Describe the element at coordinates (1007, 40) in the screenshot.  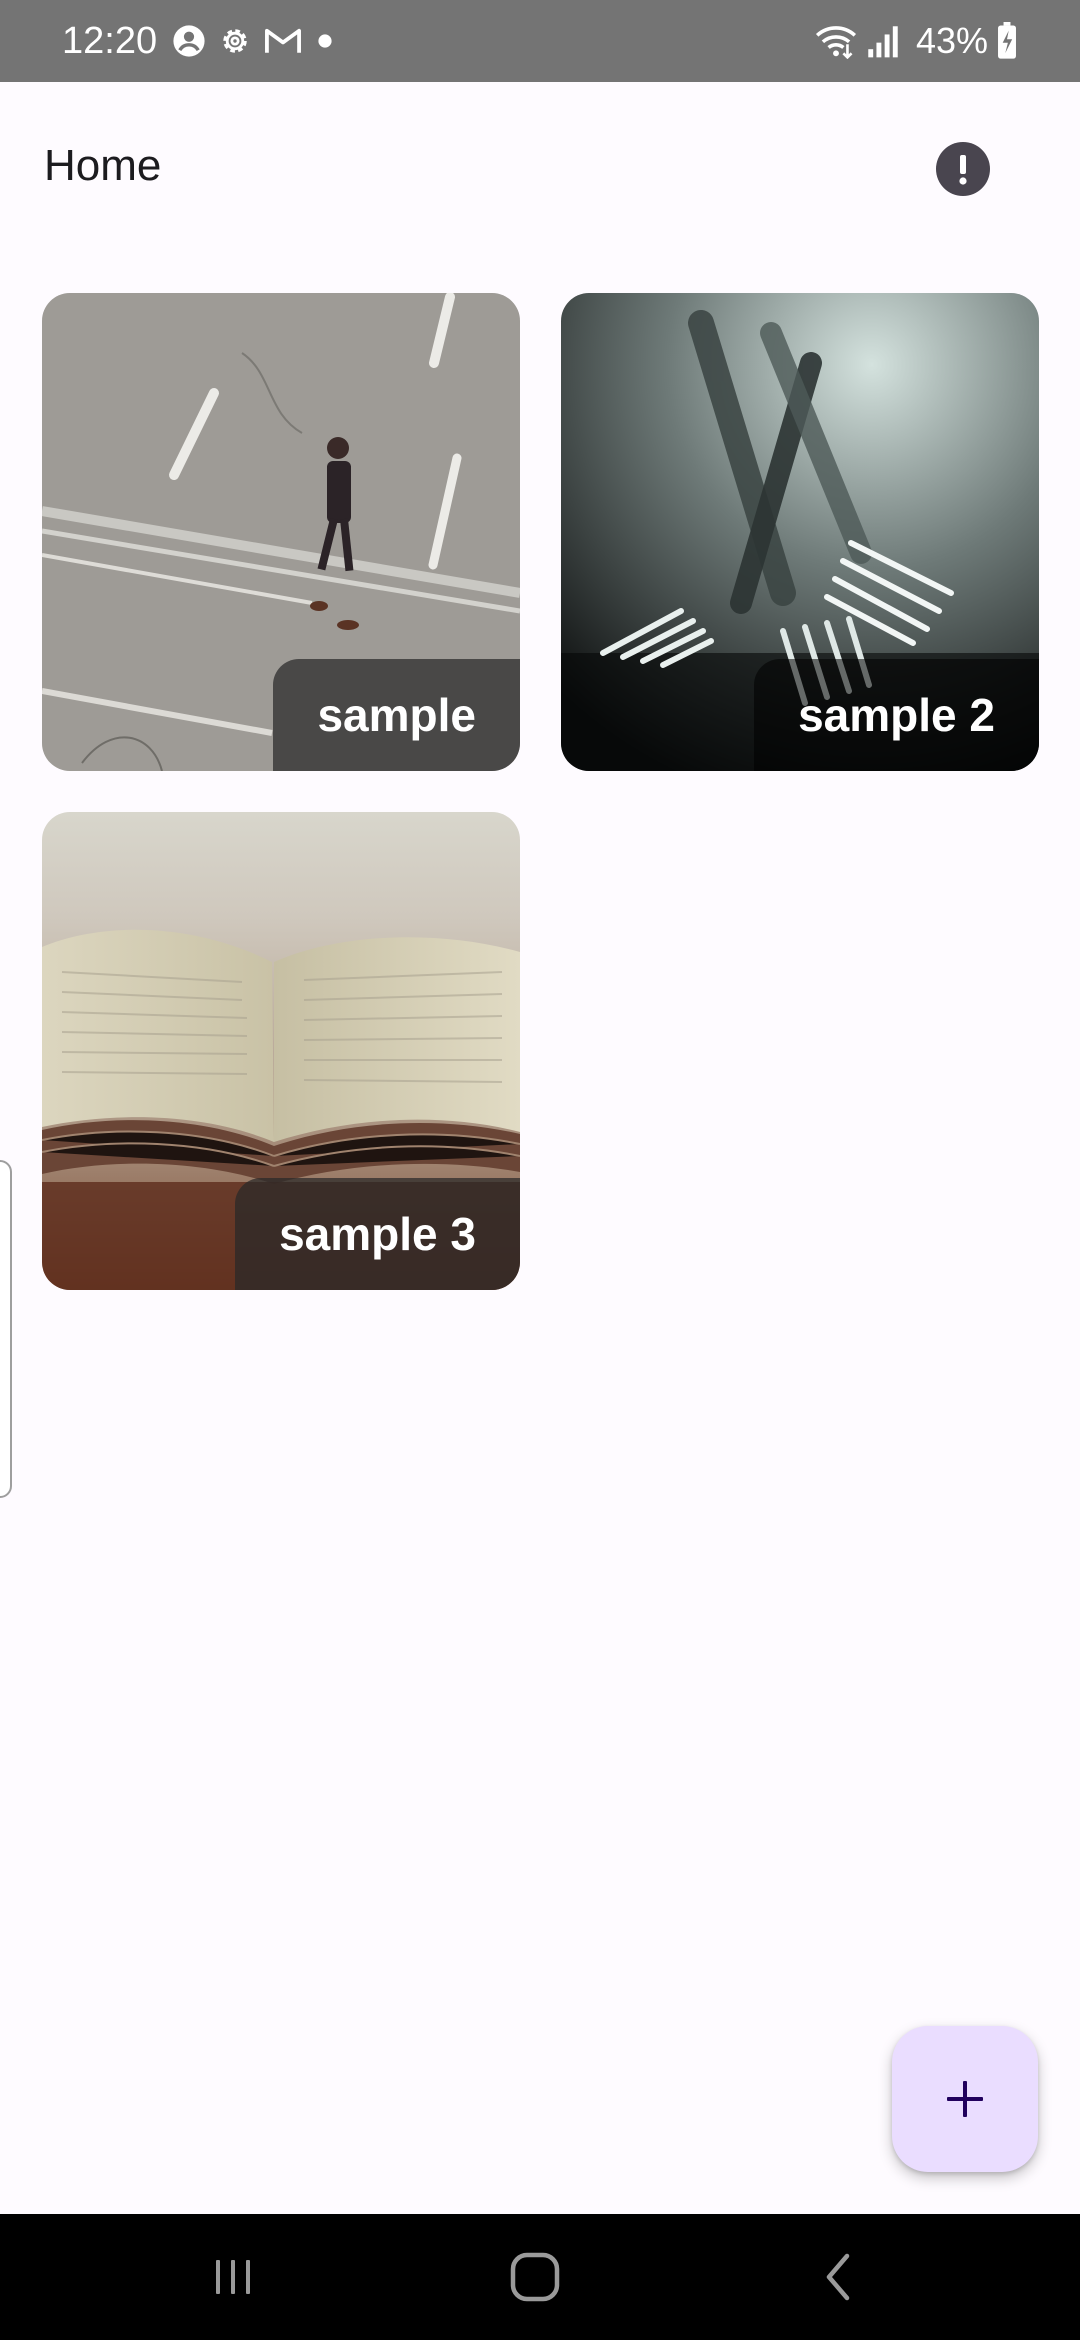
I see `battery-charging-icon` at that location.